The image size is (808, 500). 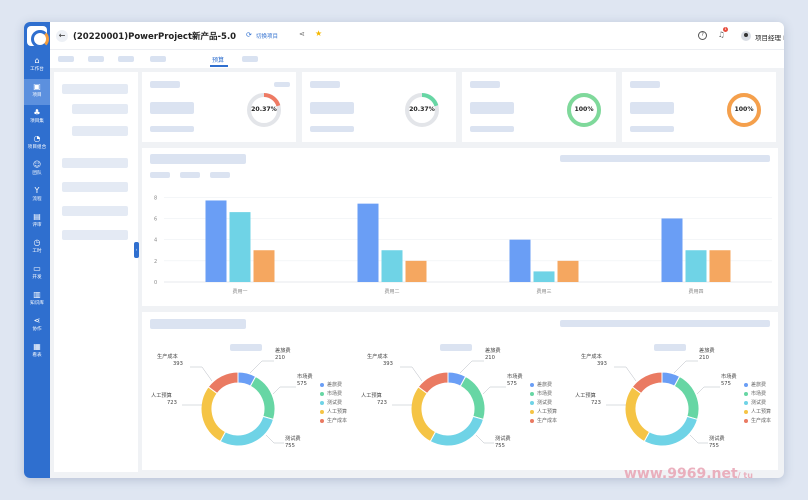 I want to click on sidebar-item-9: ▥ 知识库, so click(x=37, y=300).